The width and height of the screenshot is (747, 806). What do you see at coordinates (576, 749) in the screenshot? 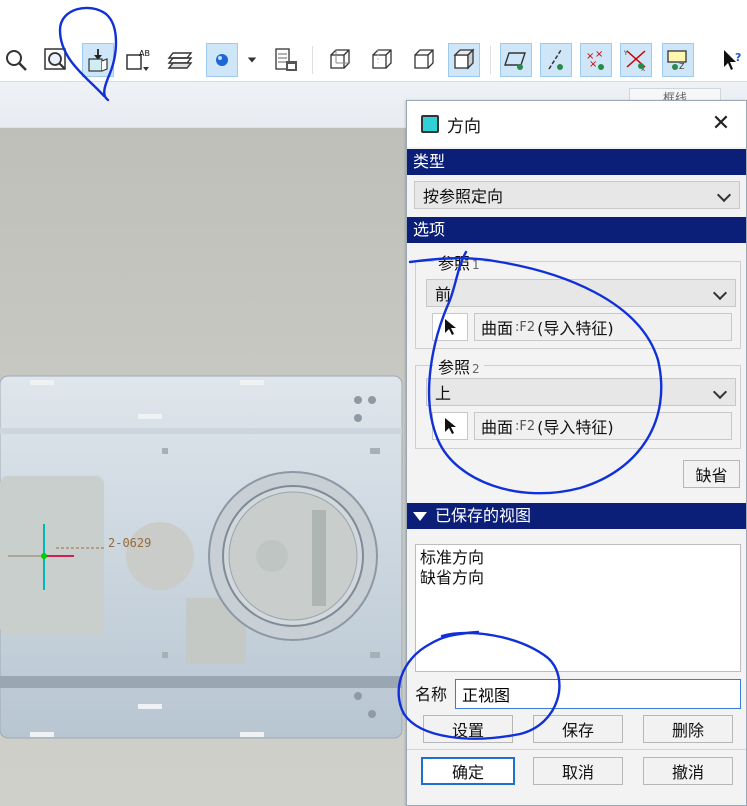
I see `dialog-divider` at bounding box center [576, 749].